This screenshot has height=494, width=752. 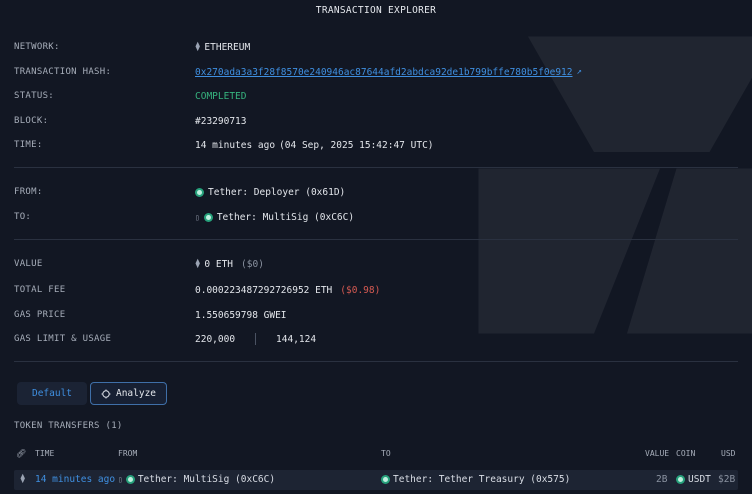 What do you see at coordinates (206, 479) in the screenshot?
I see `transfer-from: Tether: MultiSig (0xC6C)` at bounding box center [206, 479].